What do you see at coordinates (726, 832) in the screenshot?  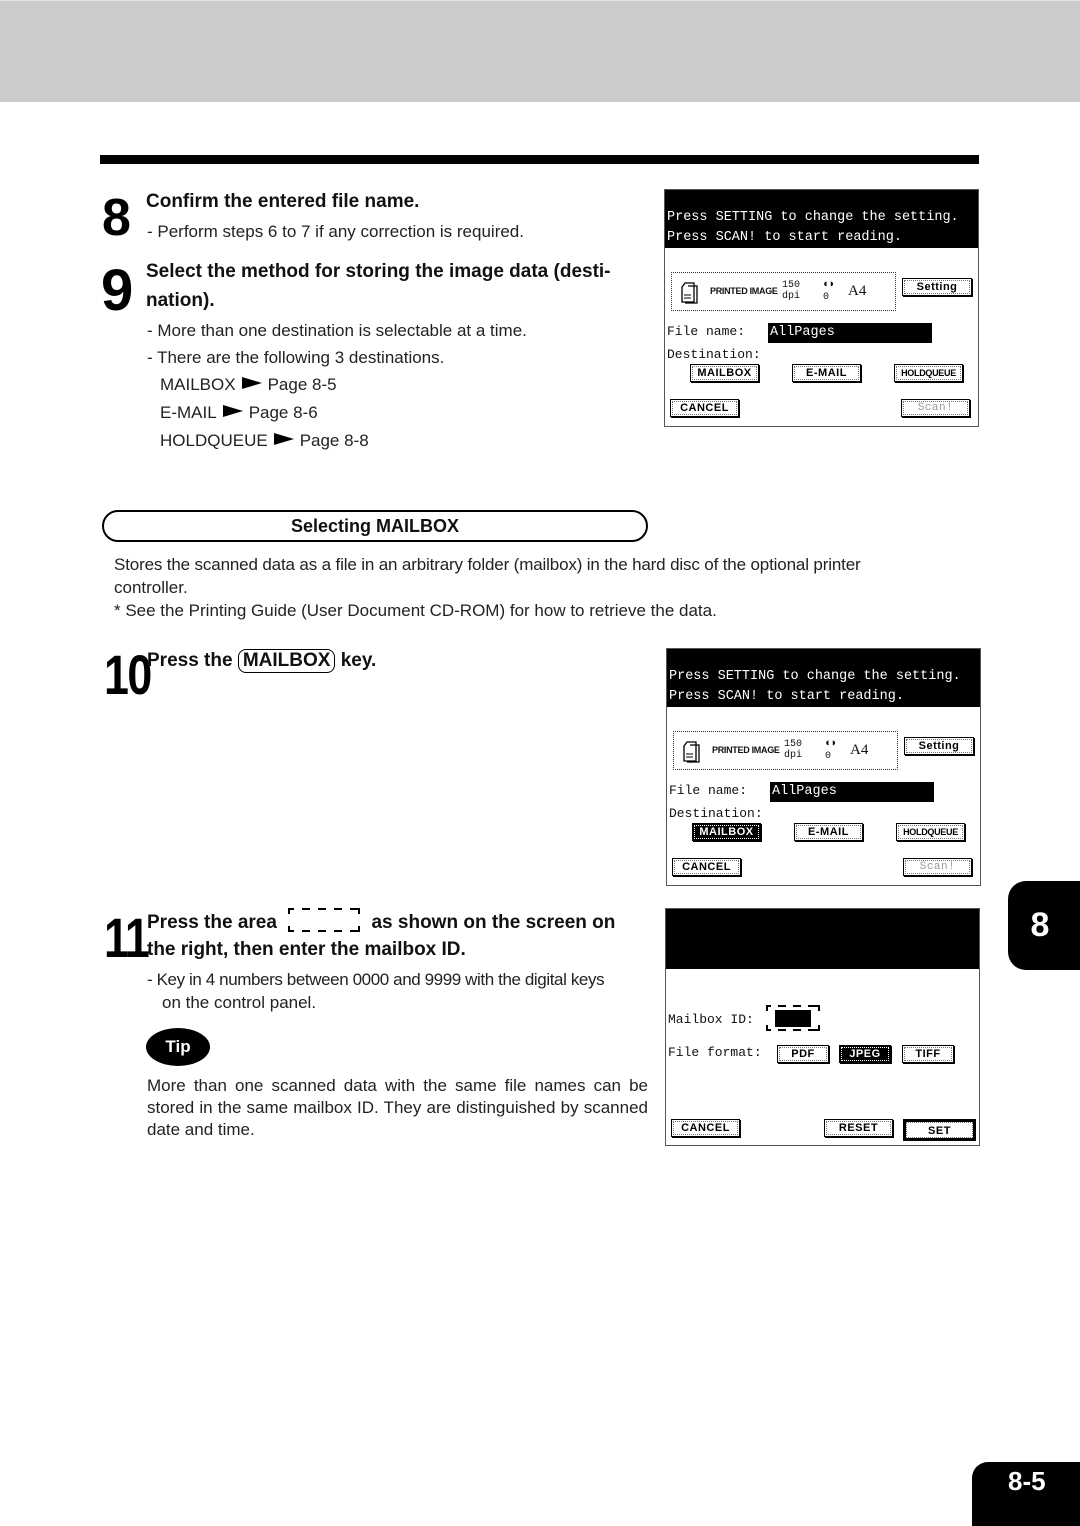 I see `mailbox-button-selected: MAILBOX` at bounding box center [726, 832].